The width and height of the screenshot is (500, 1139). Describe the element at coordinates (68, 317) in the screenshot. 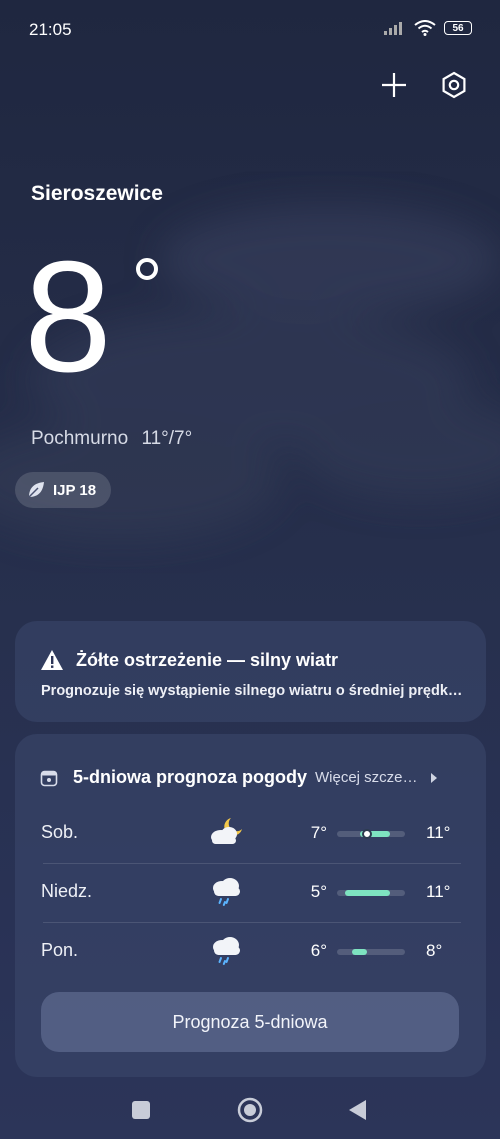

I see `current-temperature: 8` at that location.